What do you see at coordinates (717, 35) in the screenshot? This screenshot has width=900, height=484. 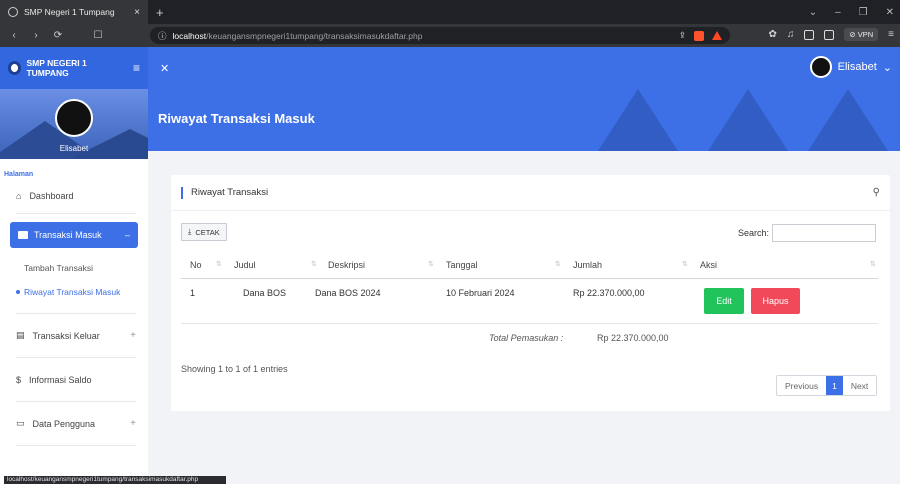 I see `brave-rewards-icon` at bounding box center [717, 35].